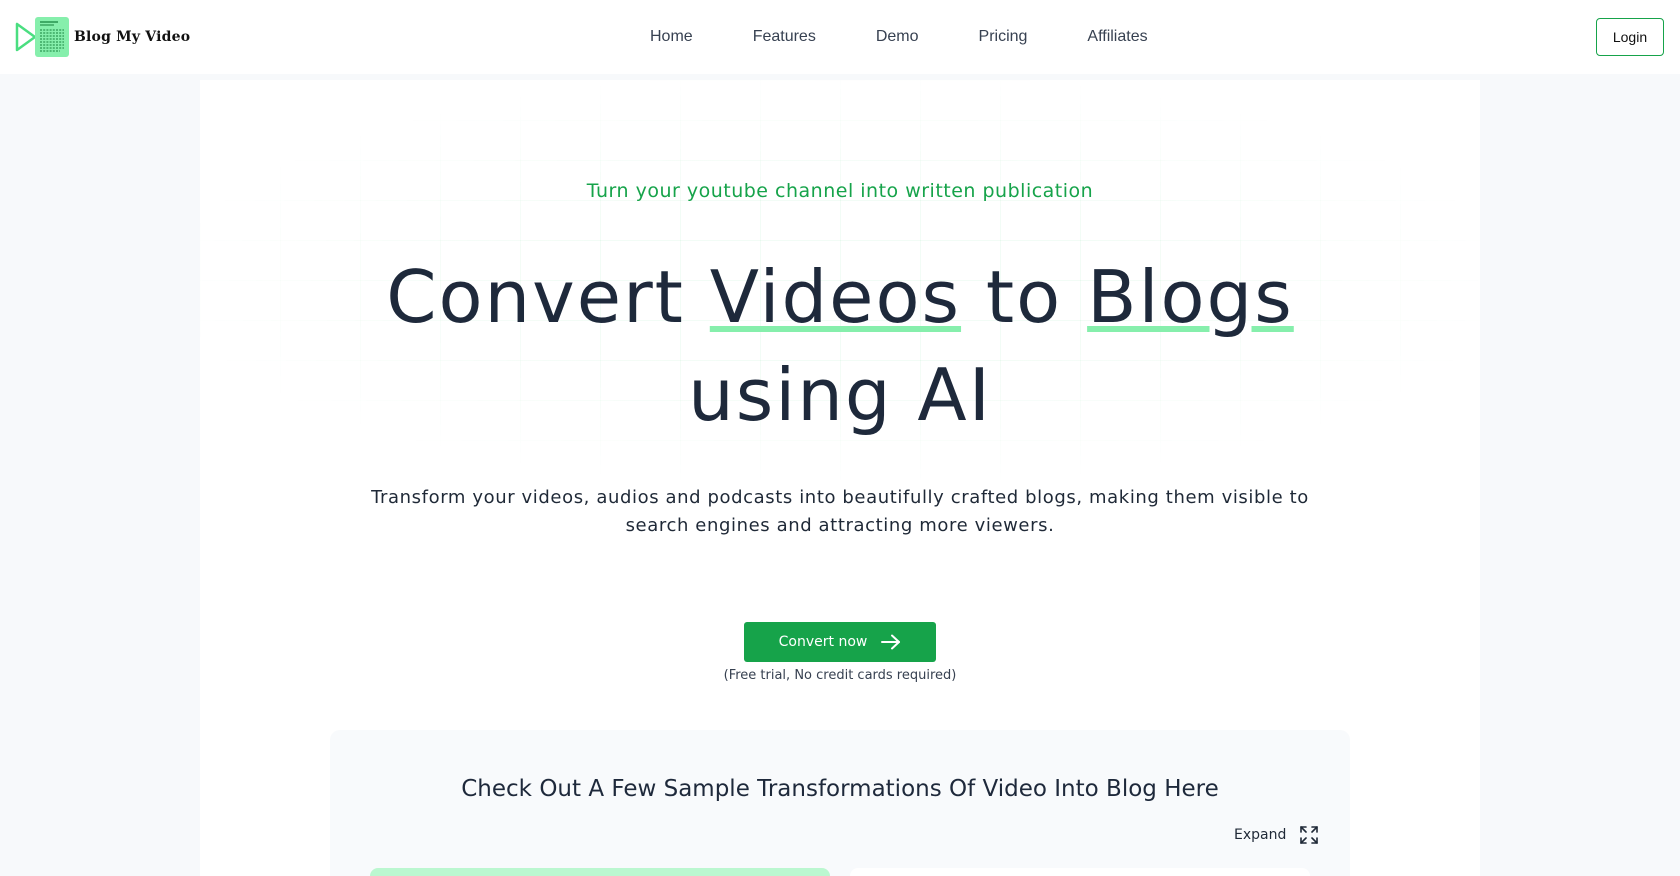 This screenshot has width=1680, height=876. I want to click on login-button: Login, so click(1630, 37).